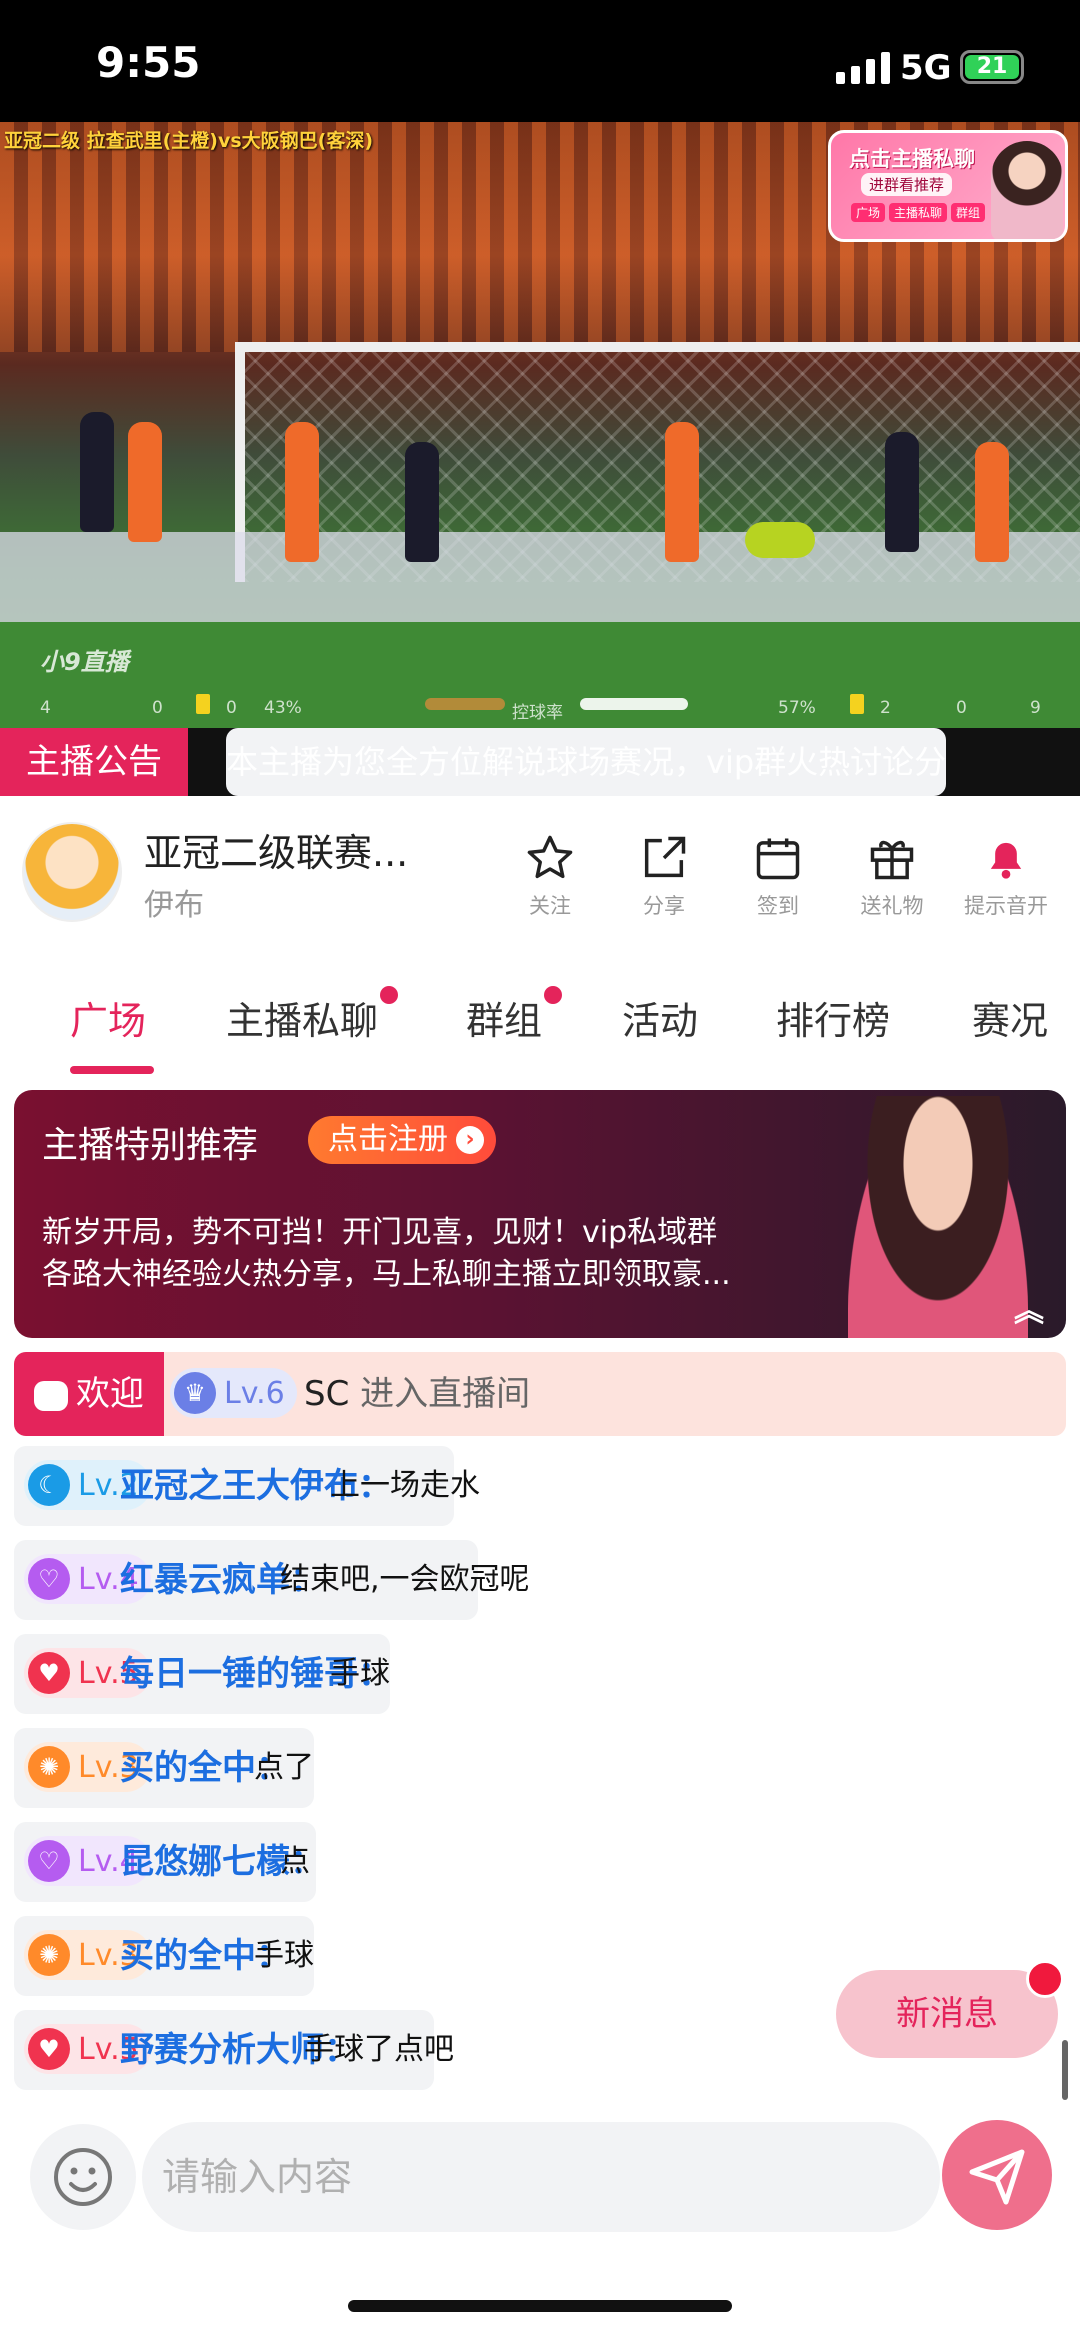  Describe the element at coordinates (49, 2049) in the screenshot. I see `heart-icon: ♥` at that location.